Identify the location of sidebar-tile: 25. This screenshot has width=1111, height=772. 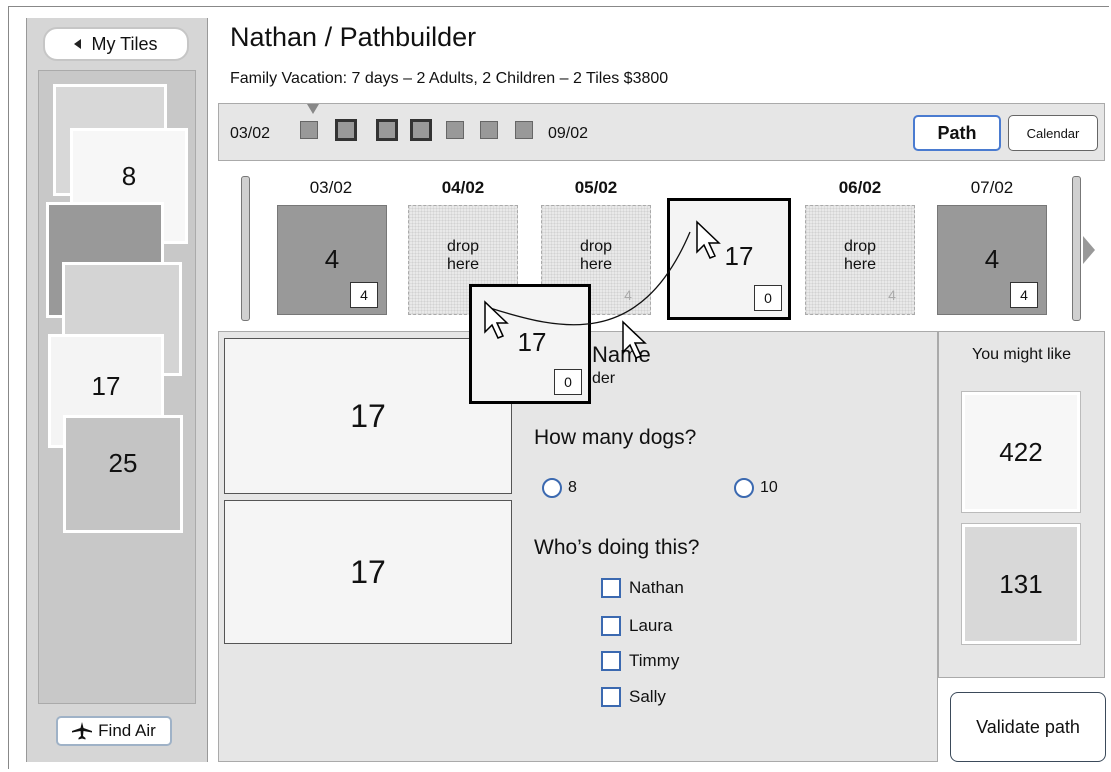
(123, 474).